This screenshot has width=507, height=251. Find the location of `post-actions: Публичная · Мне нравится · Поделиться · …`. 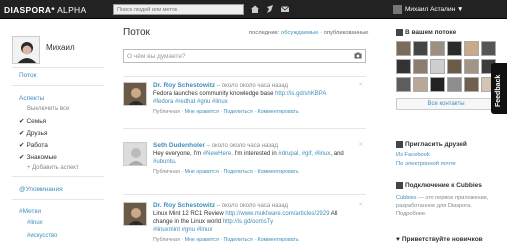

post-actions: Публичная · Мне нравится · Поделиться · … is located at coordinates (226, 112).